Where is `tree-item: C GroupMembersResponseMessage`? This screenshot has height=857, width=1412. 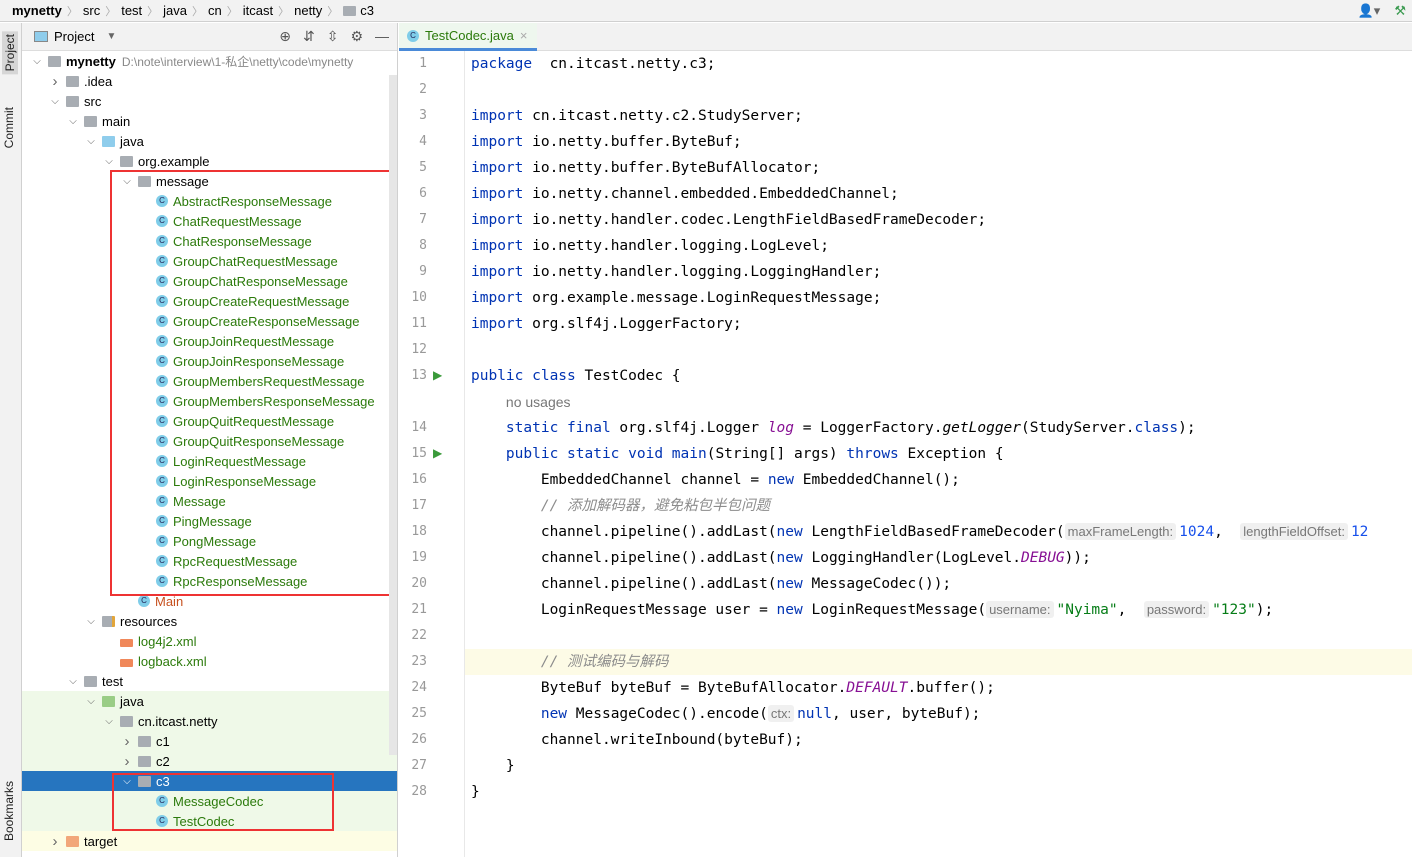 tree-item: C GroupMembersResponseMessage is located at coordinates (205, 401).